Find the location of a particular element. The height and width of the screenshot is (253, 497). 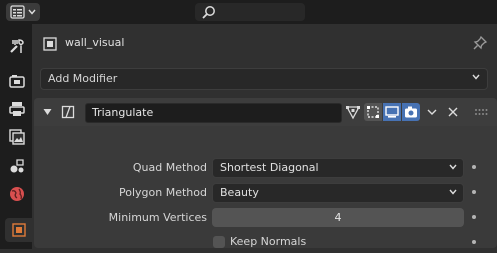

close-icon is located at coordinates (453, 112).